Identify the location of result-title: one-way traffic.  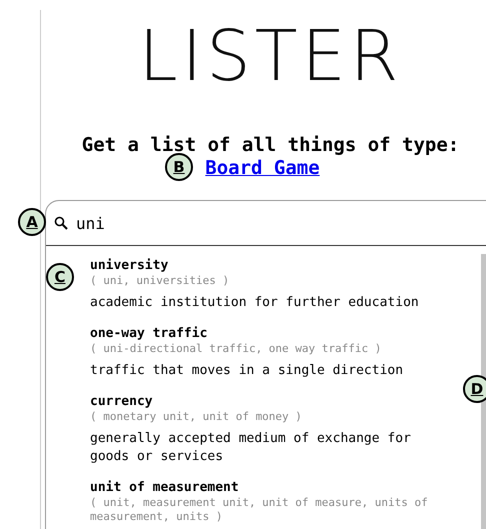
(288, 334).